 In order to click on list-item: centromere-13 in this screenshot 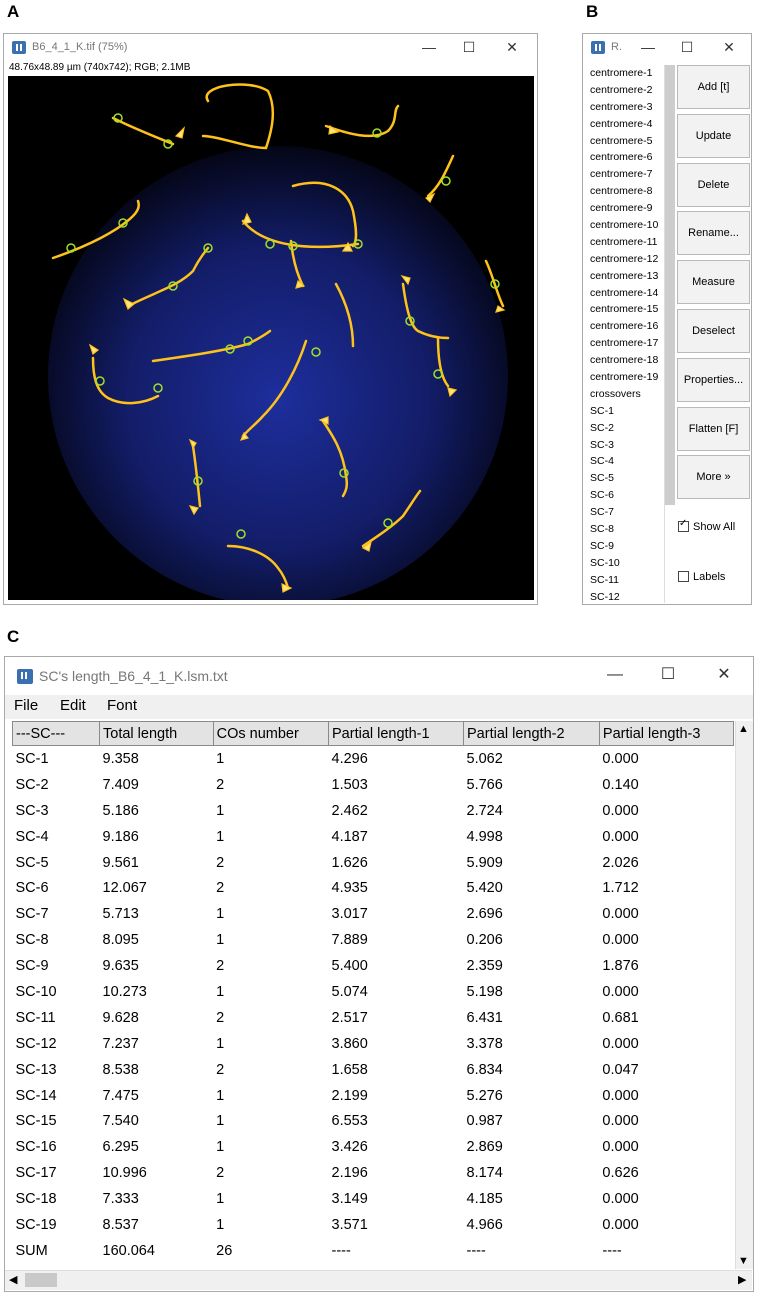, I will do `click(624, 276)`.